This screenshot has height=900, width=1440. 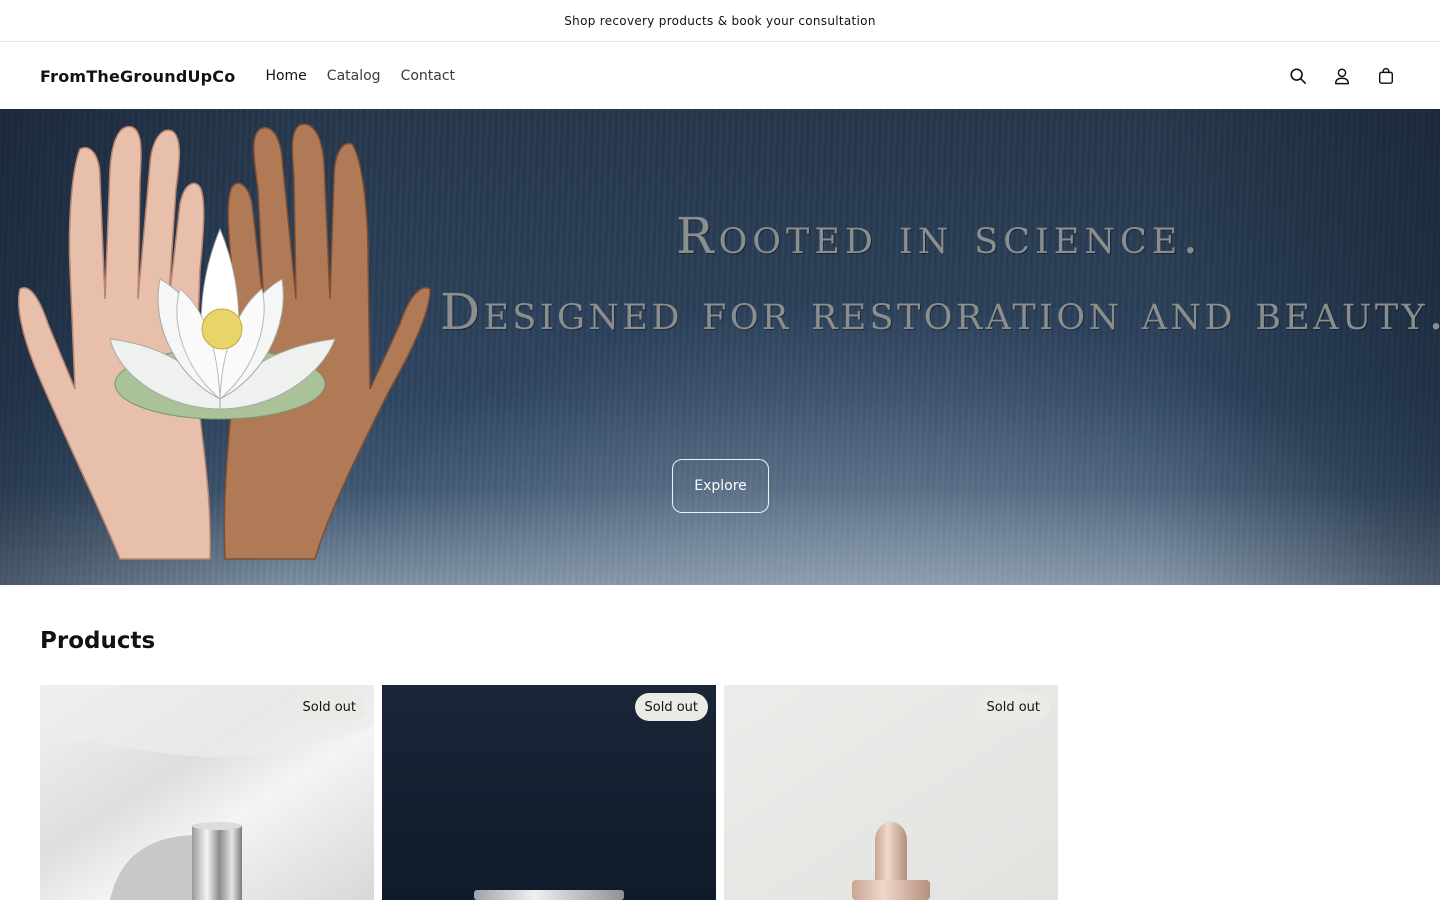 I want to click on hero-heading-line2: Designed for restoration and beauty., so click(x=940, y=312).